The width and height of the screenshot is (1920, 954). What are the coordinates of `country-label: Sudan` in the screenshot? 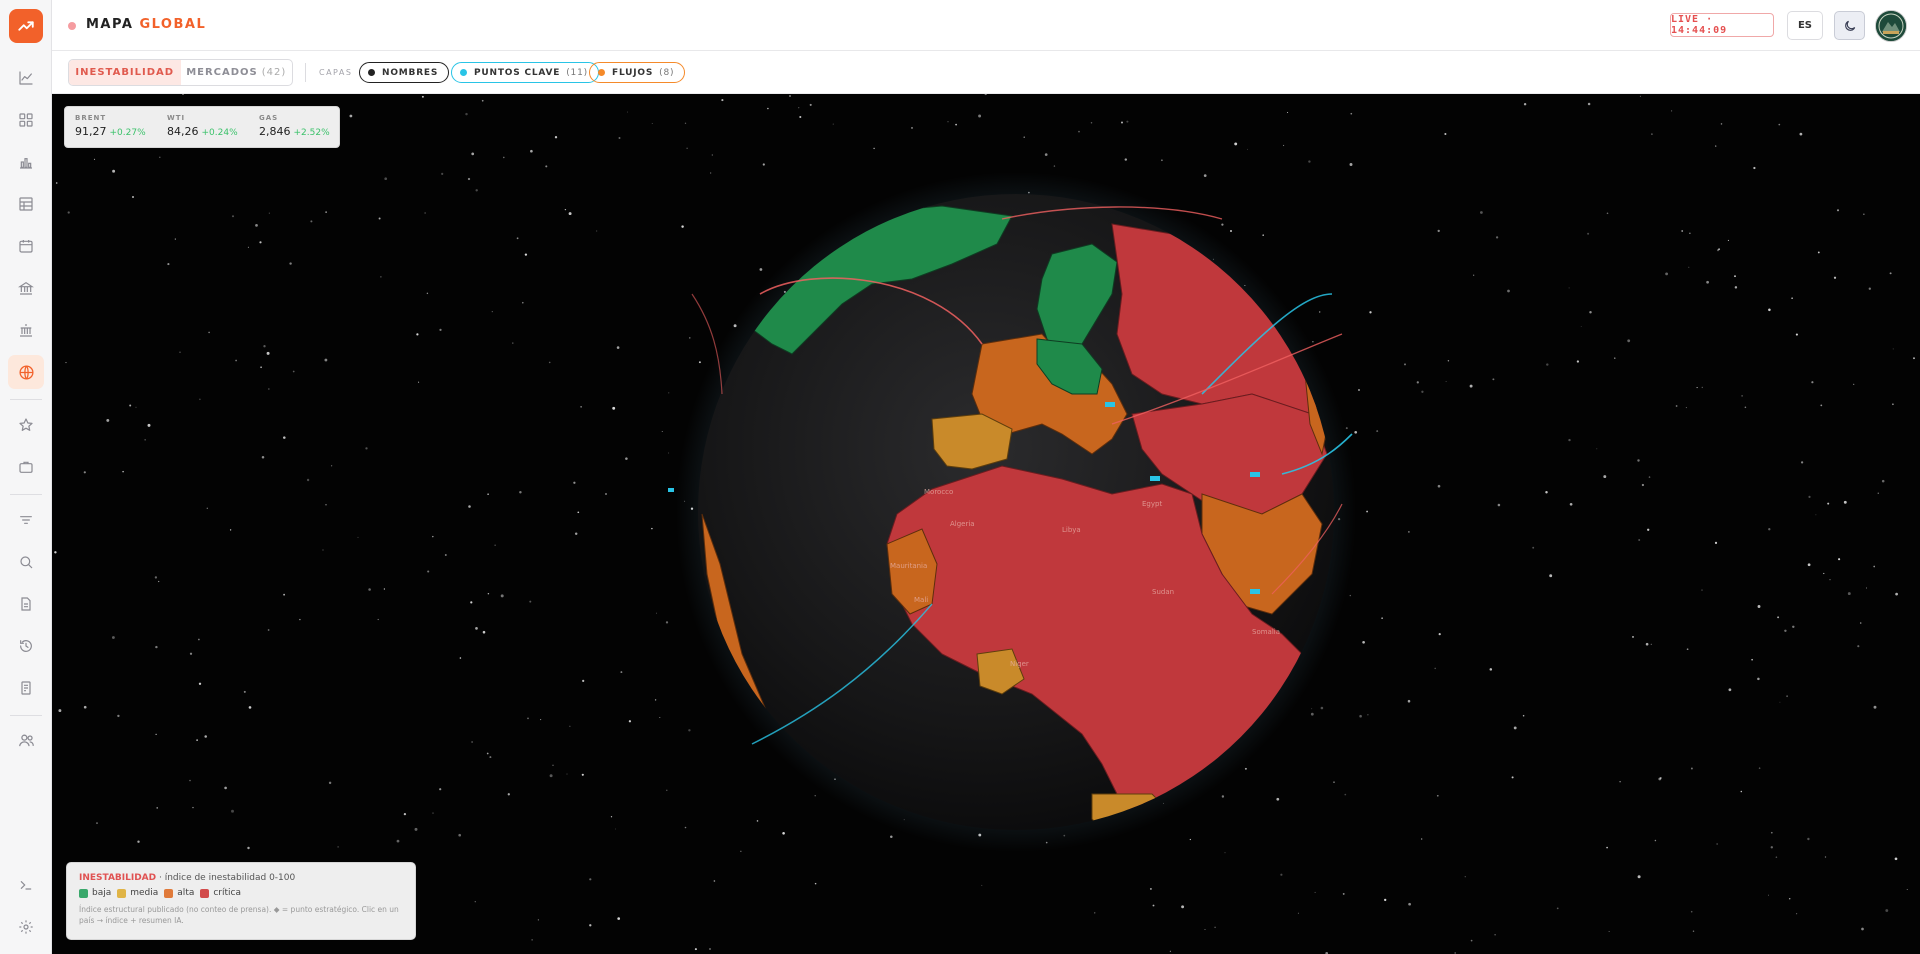 It's located at (1163, 592).